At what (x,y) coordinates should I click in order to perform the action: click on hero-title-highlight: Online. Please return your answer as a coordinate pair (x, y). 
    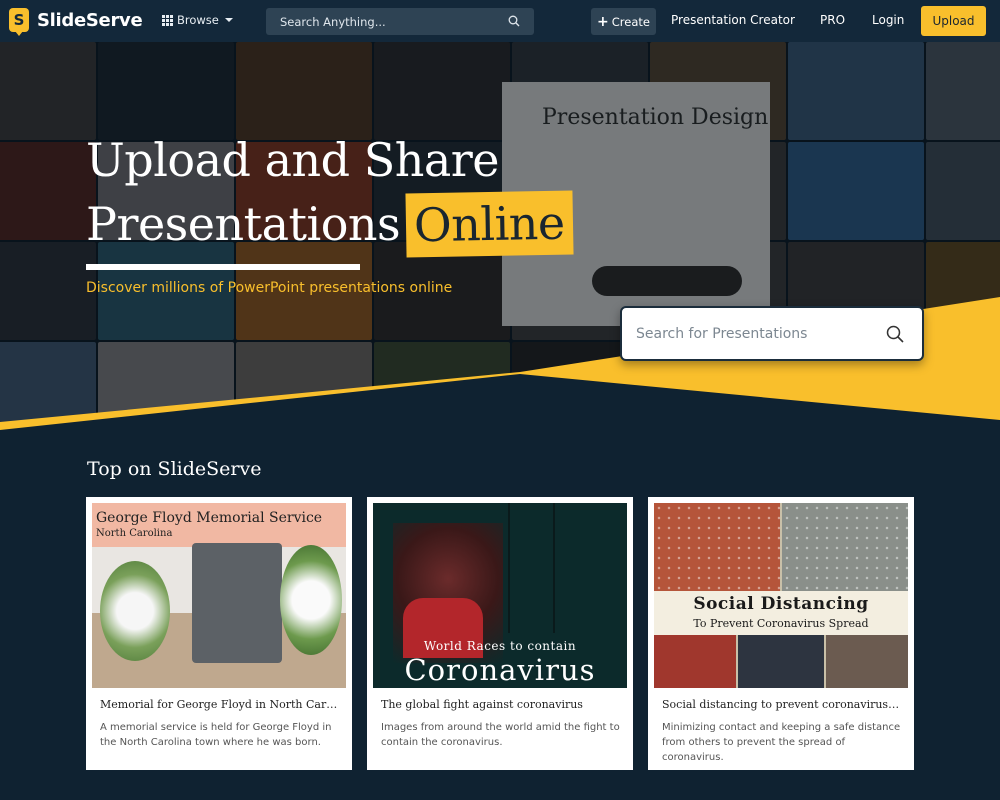
    Looking at the image, I should click on (489, 224).